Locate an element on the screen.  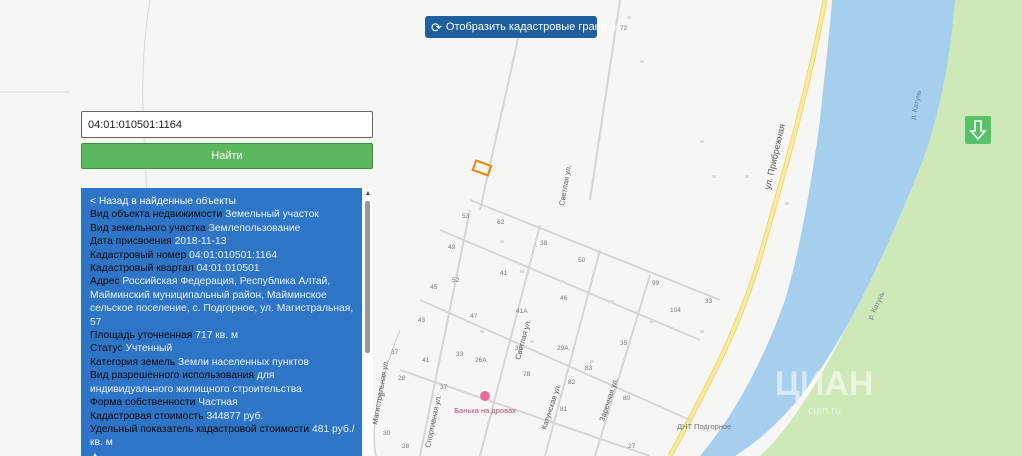
house-number: 29А is located at coordinates (563, 348).